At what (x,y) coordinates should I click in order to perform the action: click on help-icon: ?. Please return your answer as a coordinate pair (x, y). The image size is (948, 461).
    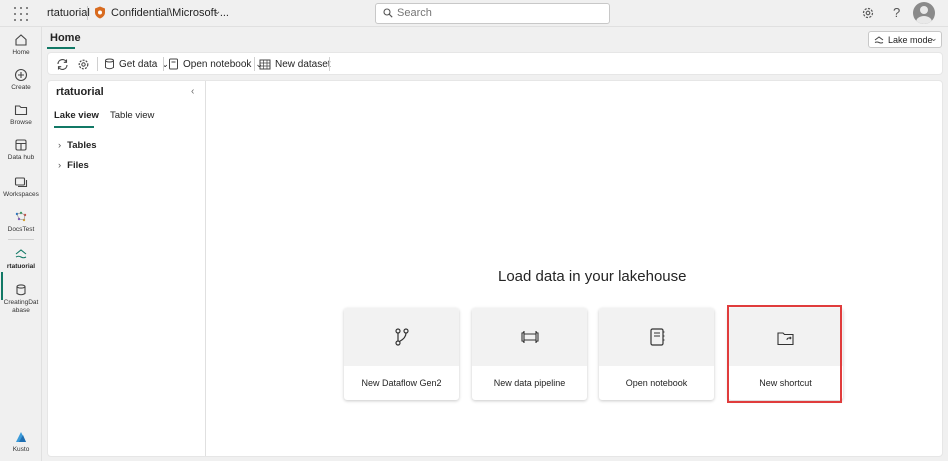
    Looking at the image, I should click on (896, 12).